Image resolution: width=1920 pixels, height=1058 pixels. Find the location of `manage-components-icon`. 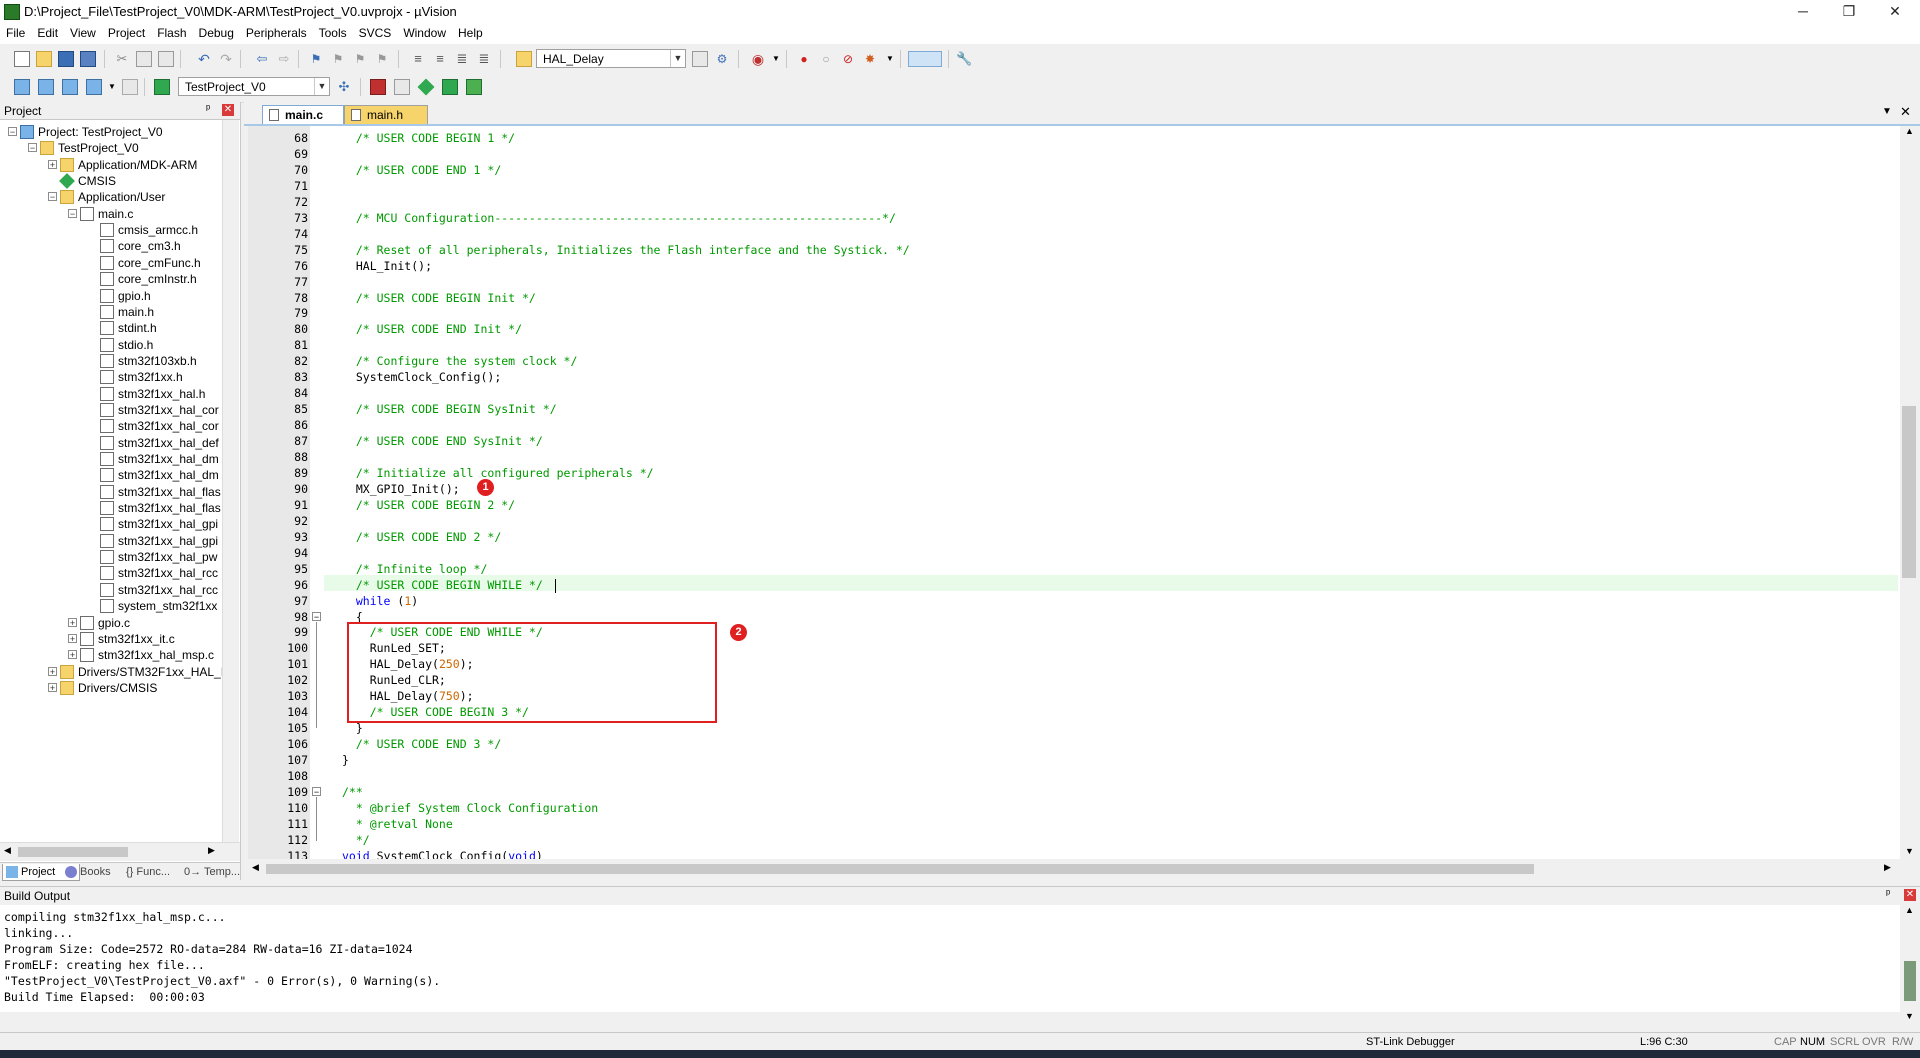

manage-components-icon is located at coordinates (402, 87).